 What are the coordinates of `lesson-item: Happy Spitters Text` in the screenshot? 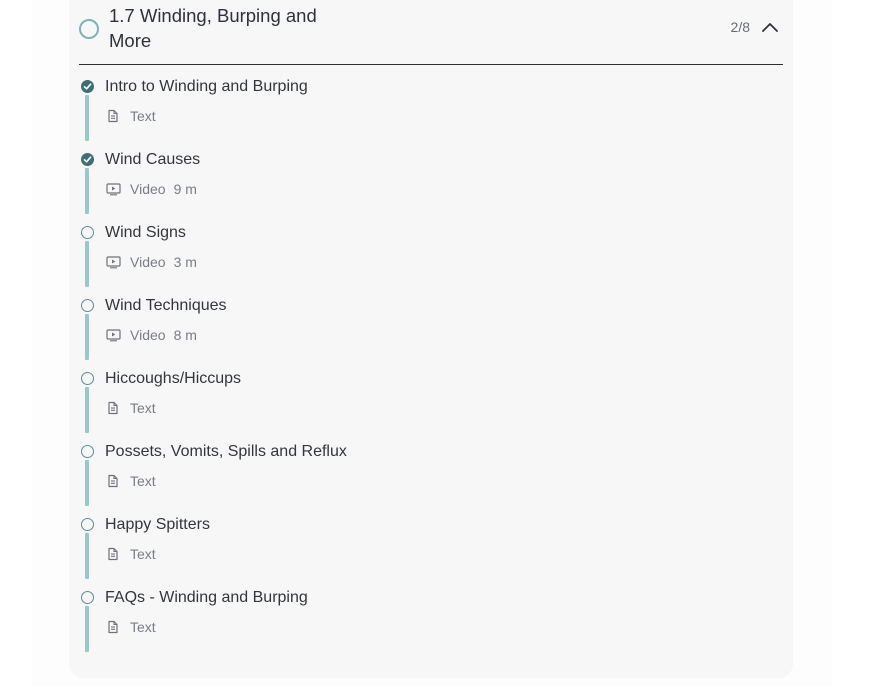 It's located at (431, 547).